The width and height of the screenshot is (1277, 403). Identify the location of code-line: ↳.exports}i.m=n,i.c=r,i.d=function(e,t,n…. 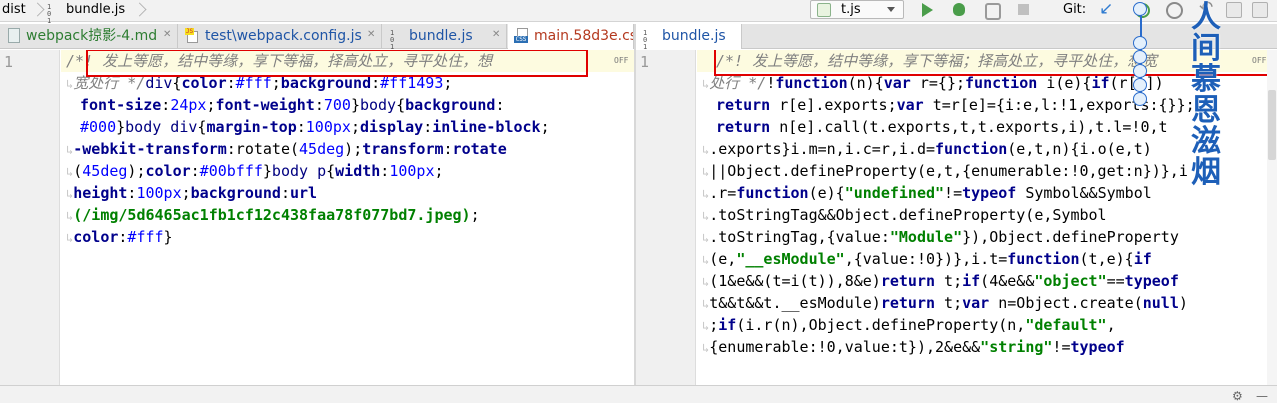
(927, 149).